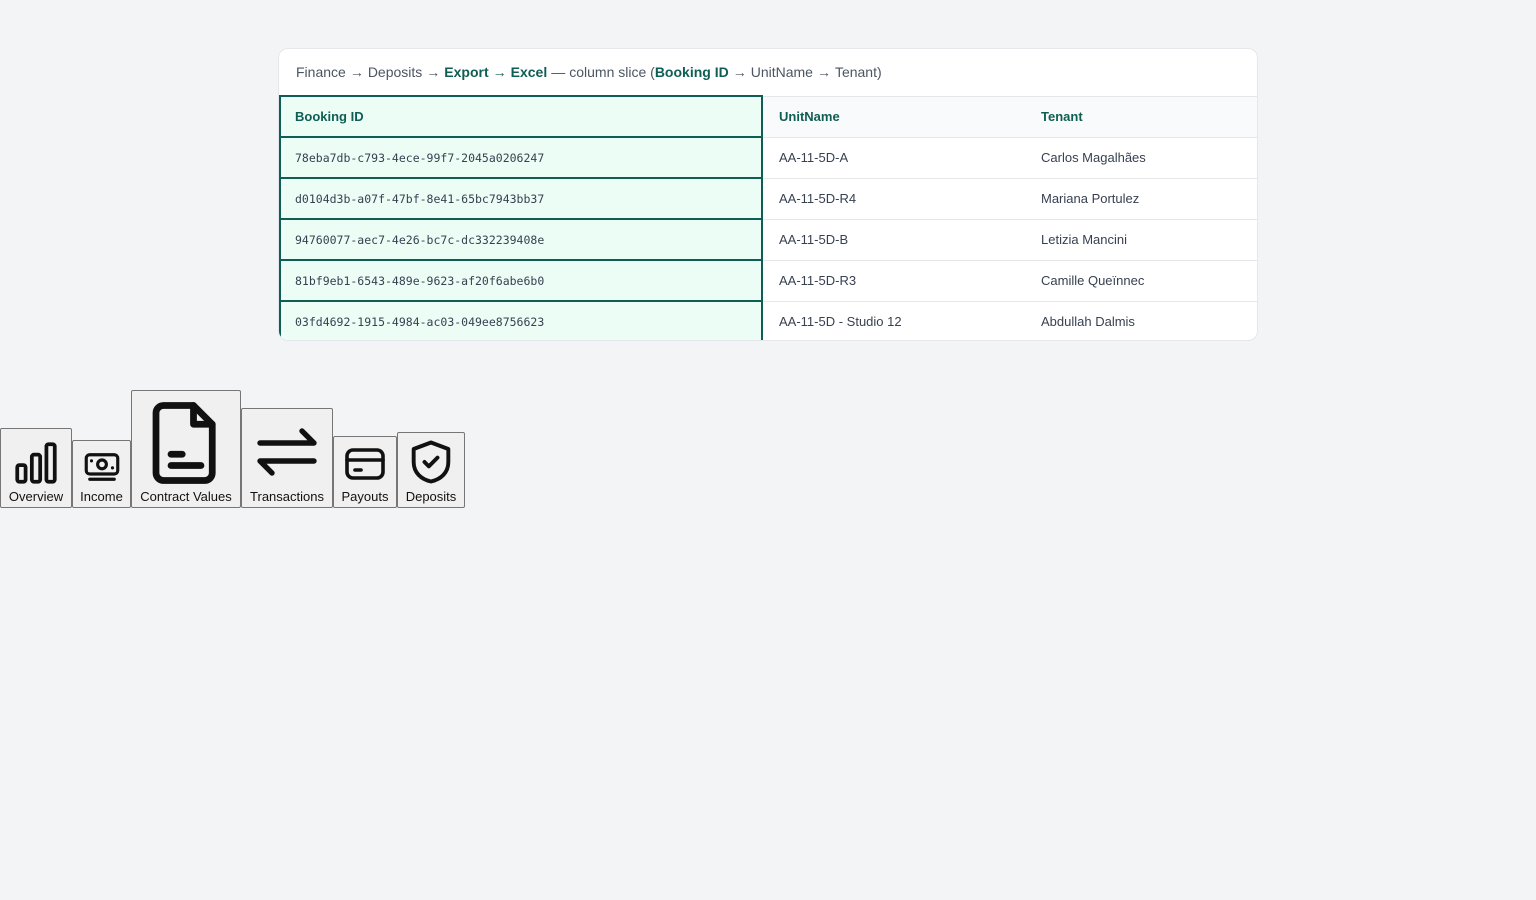  Describe the element at coordinates (521, 320) in the screenshot. I see `cell-booking-id: 03fd4692-1915-4984-ac03-049ee8756623` at that location.